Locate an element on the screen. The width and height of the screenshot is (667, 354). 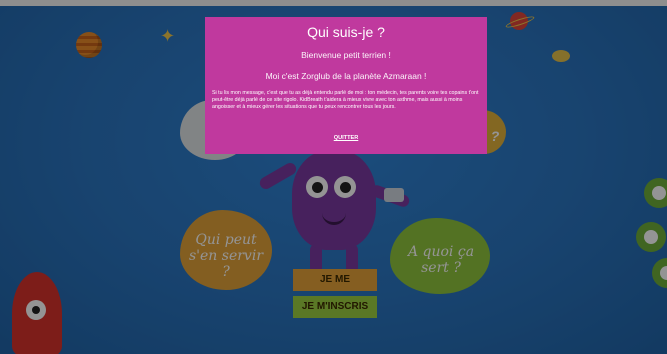
modal-welcome: Bienvenue petit terrien ! is located at coordinates (346, 55).